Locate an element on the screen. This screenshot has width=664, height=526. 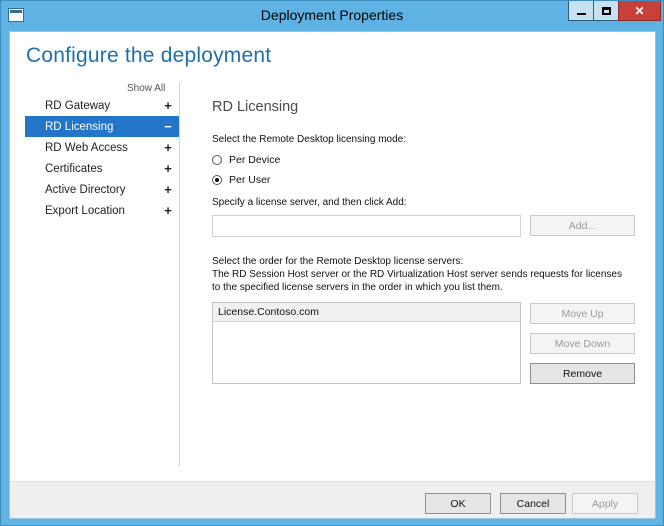
apply-button: Apply is located at coordinates (605, 503).